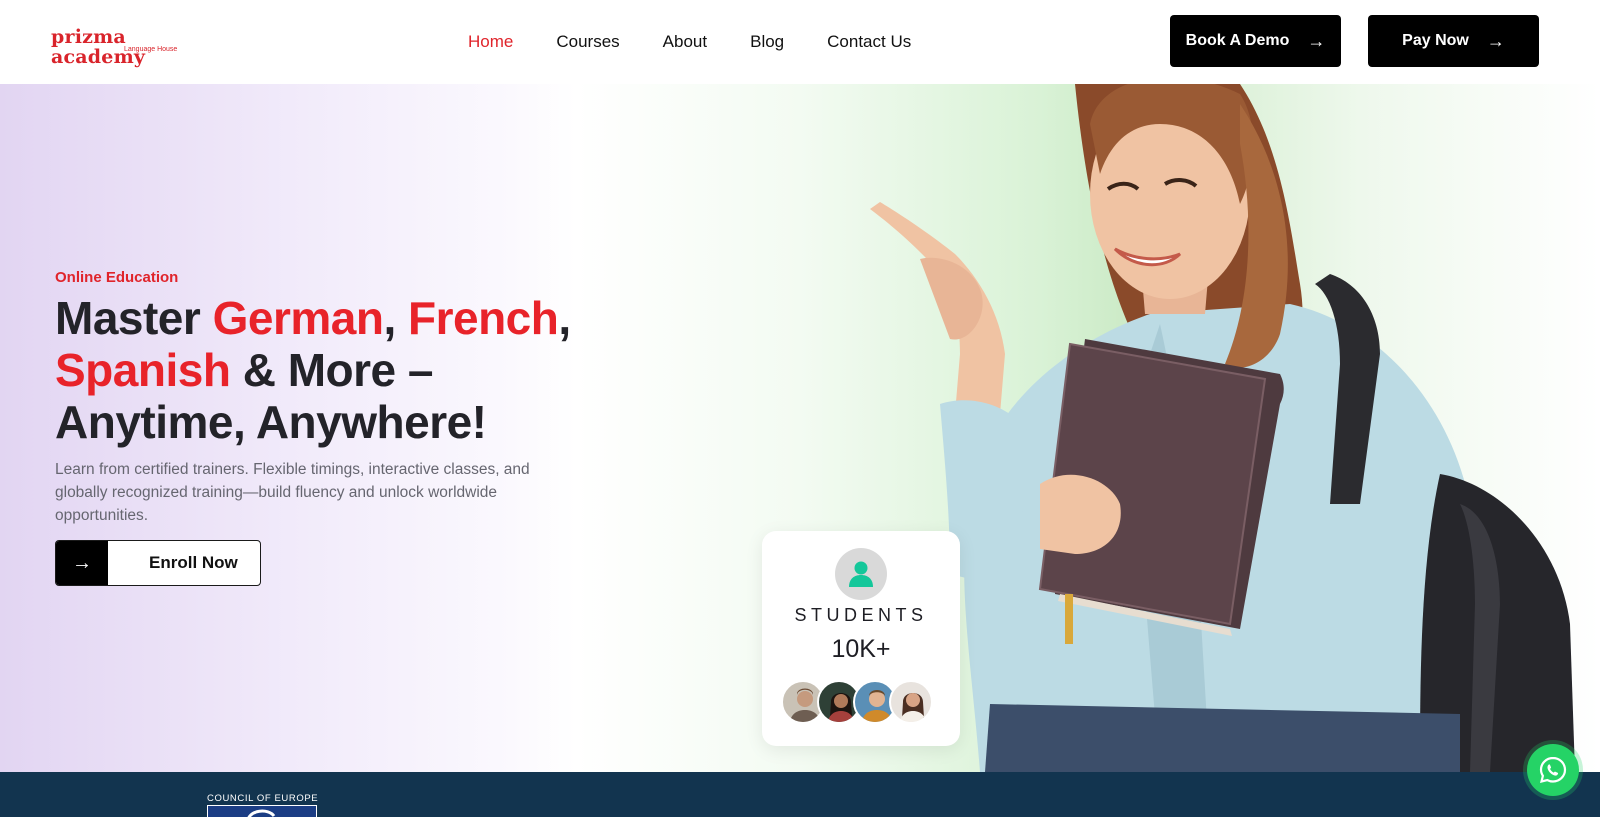 The width and height of the screenshot is (1600, 817). I want to click on book-demo-label: Book A Demo, so click(1237, 40).